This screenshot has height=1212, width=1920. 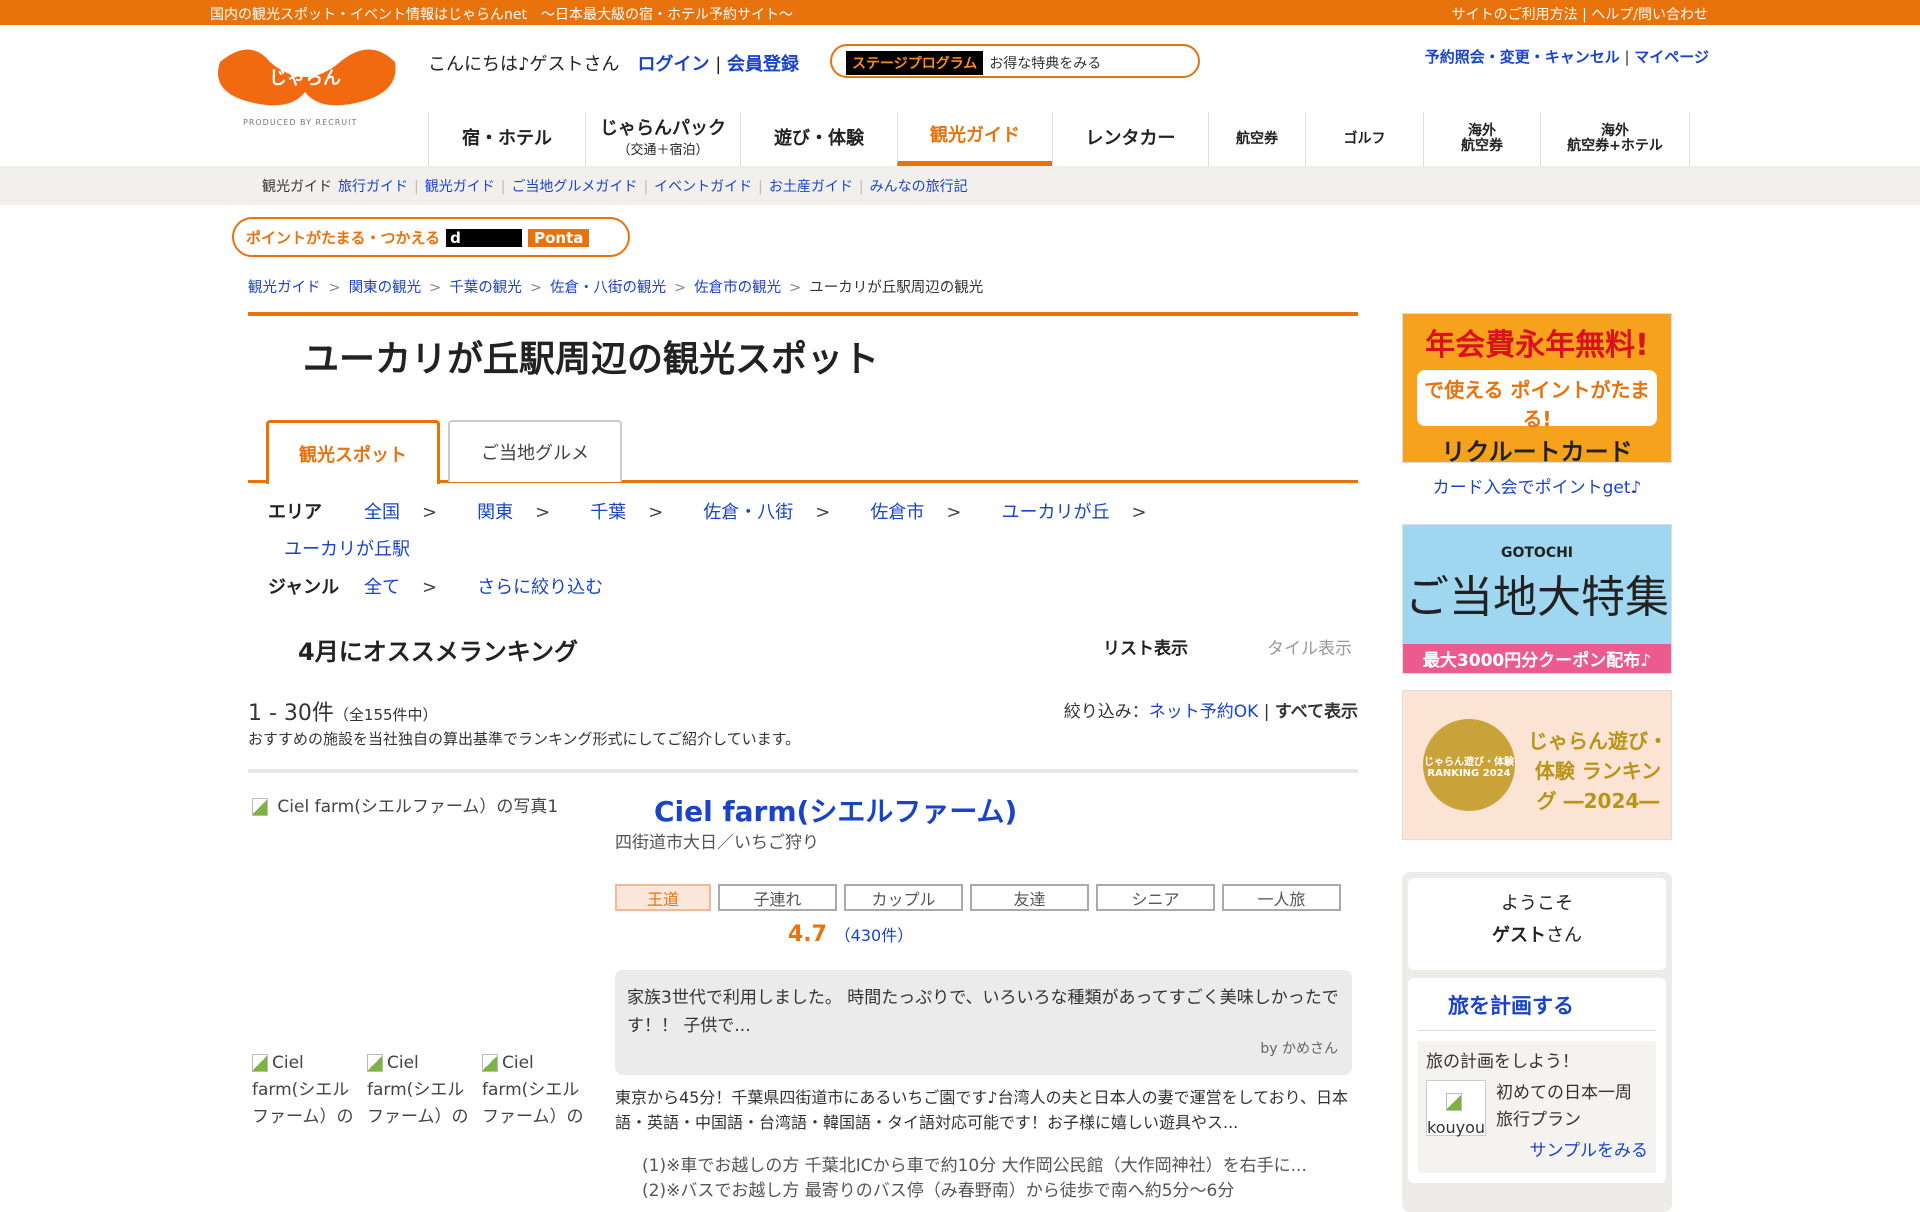 I want to click on nav-label: 海外 航空券+ホテル, so click(x=1615, y=138).